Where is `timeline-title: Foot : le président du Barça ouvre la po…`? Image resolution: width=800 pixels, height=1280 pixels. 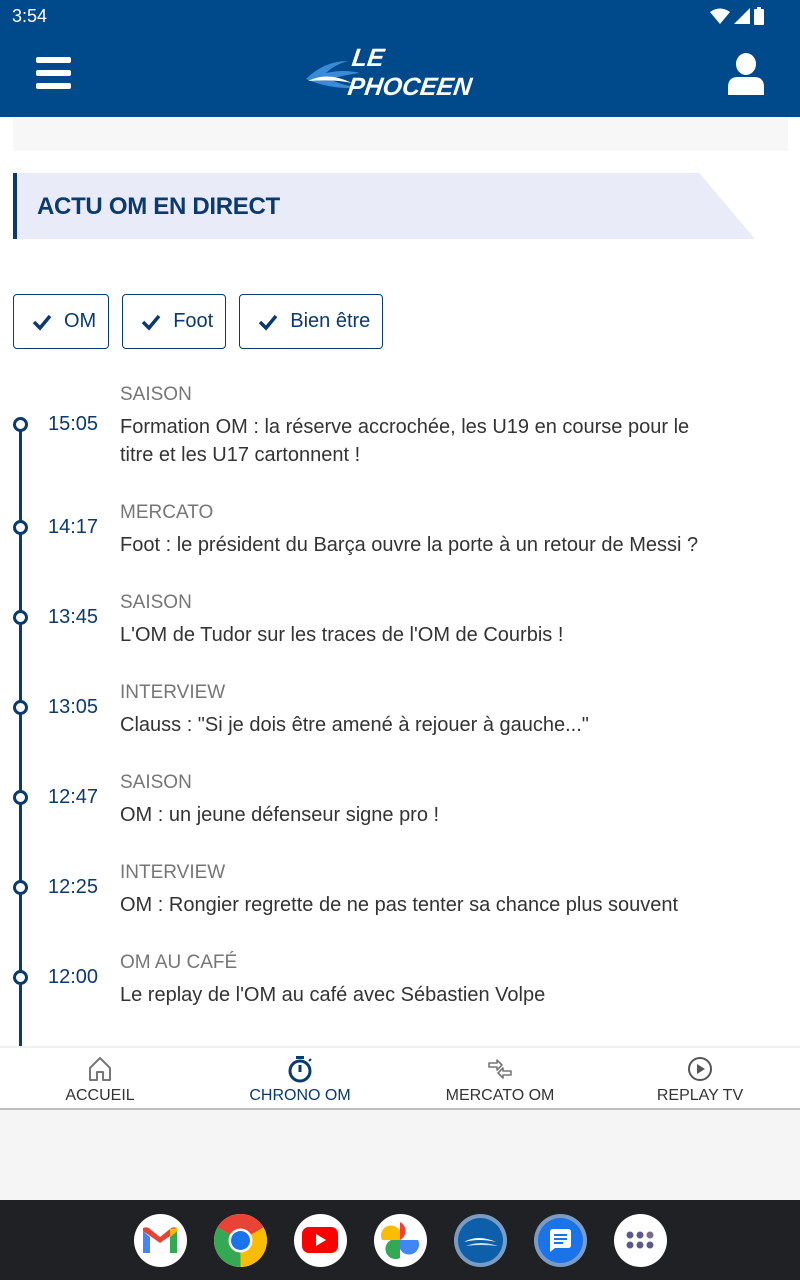 timeline-title: Foot : le président du Barça ouvre la po… is located at coordinates (420, 545).